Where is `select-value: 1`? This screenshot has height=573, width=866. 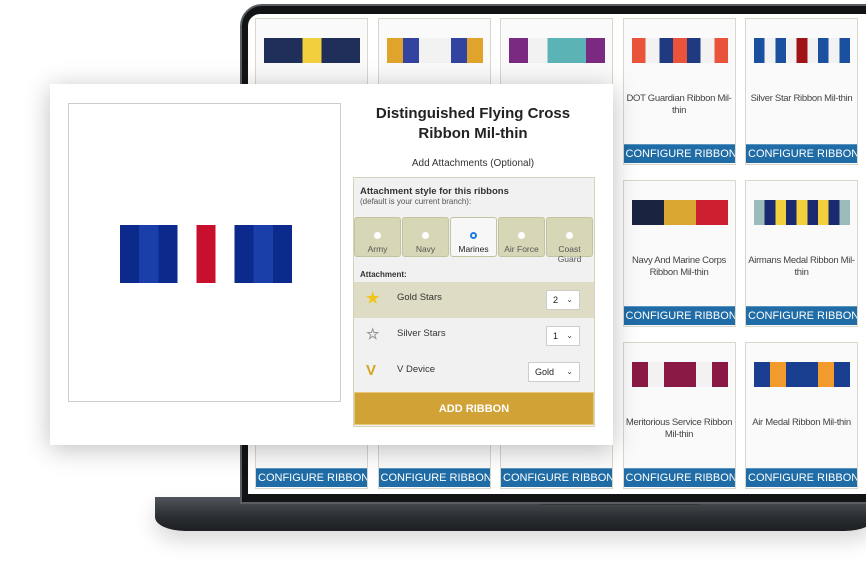
select-value: 1 is located at coordinates (556, 336).